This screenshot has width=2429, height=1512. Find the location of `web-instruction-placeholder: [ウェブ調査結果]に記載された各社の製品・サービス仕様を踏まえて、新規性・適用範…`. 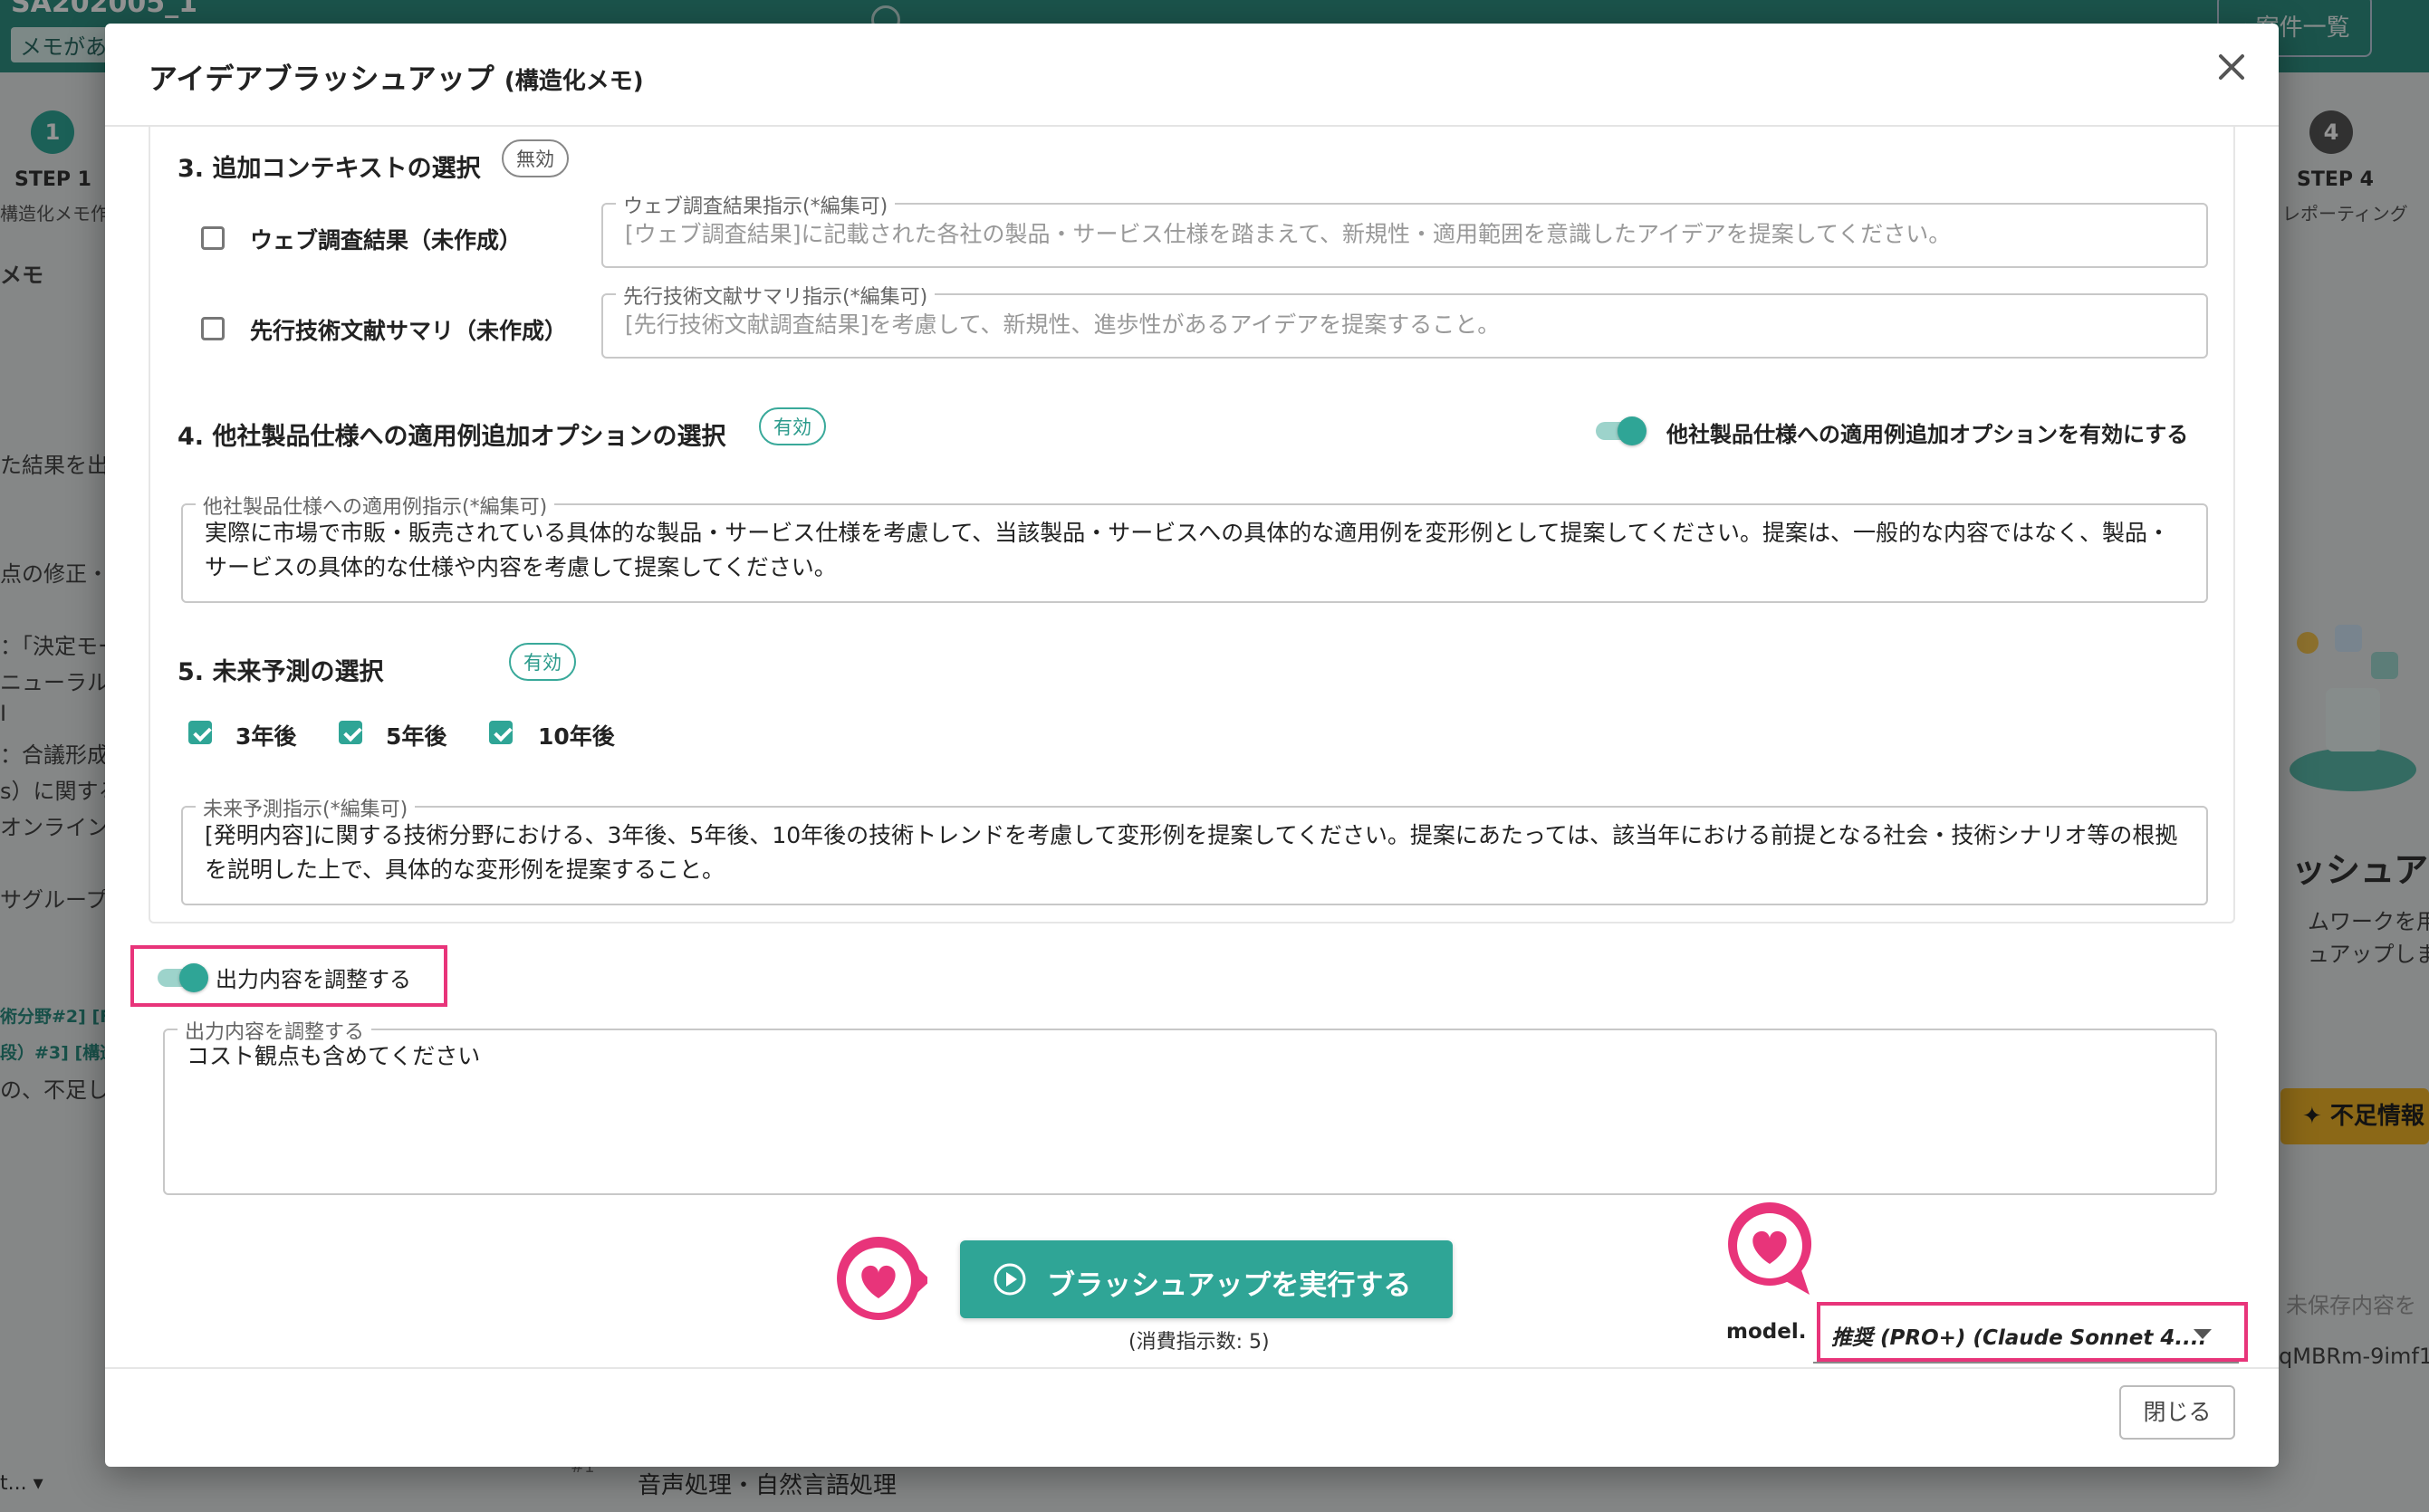

web-instruction-placeholder: [ウェブ調査結果]に記載された各社の製品・サービス仕様を踏まえて、新規性・適用範… is located at coordinates (1288, 234).